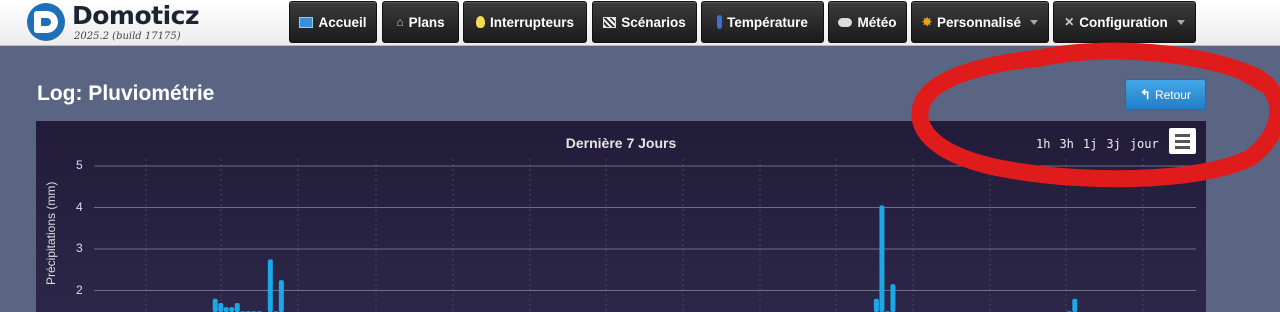 This screenshot has width=1280, height=312. I want to click on nav-configuration-dropdown: ✕ Configuration, so click(1124, 22).